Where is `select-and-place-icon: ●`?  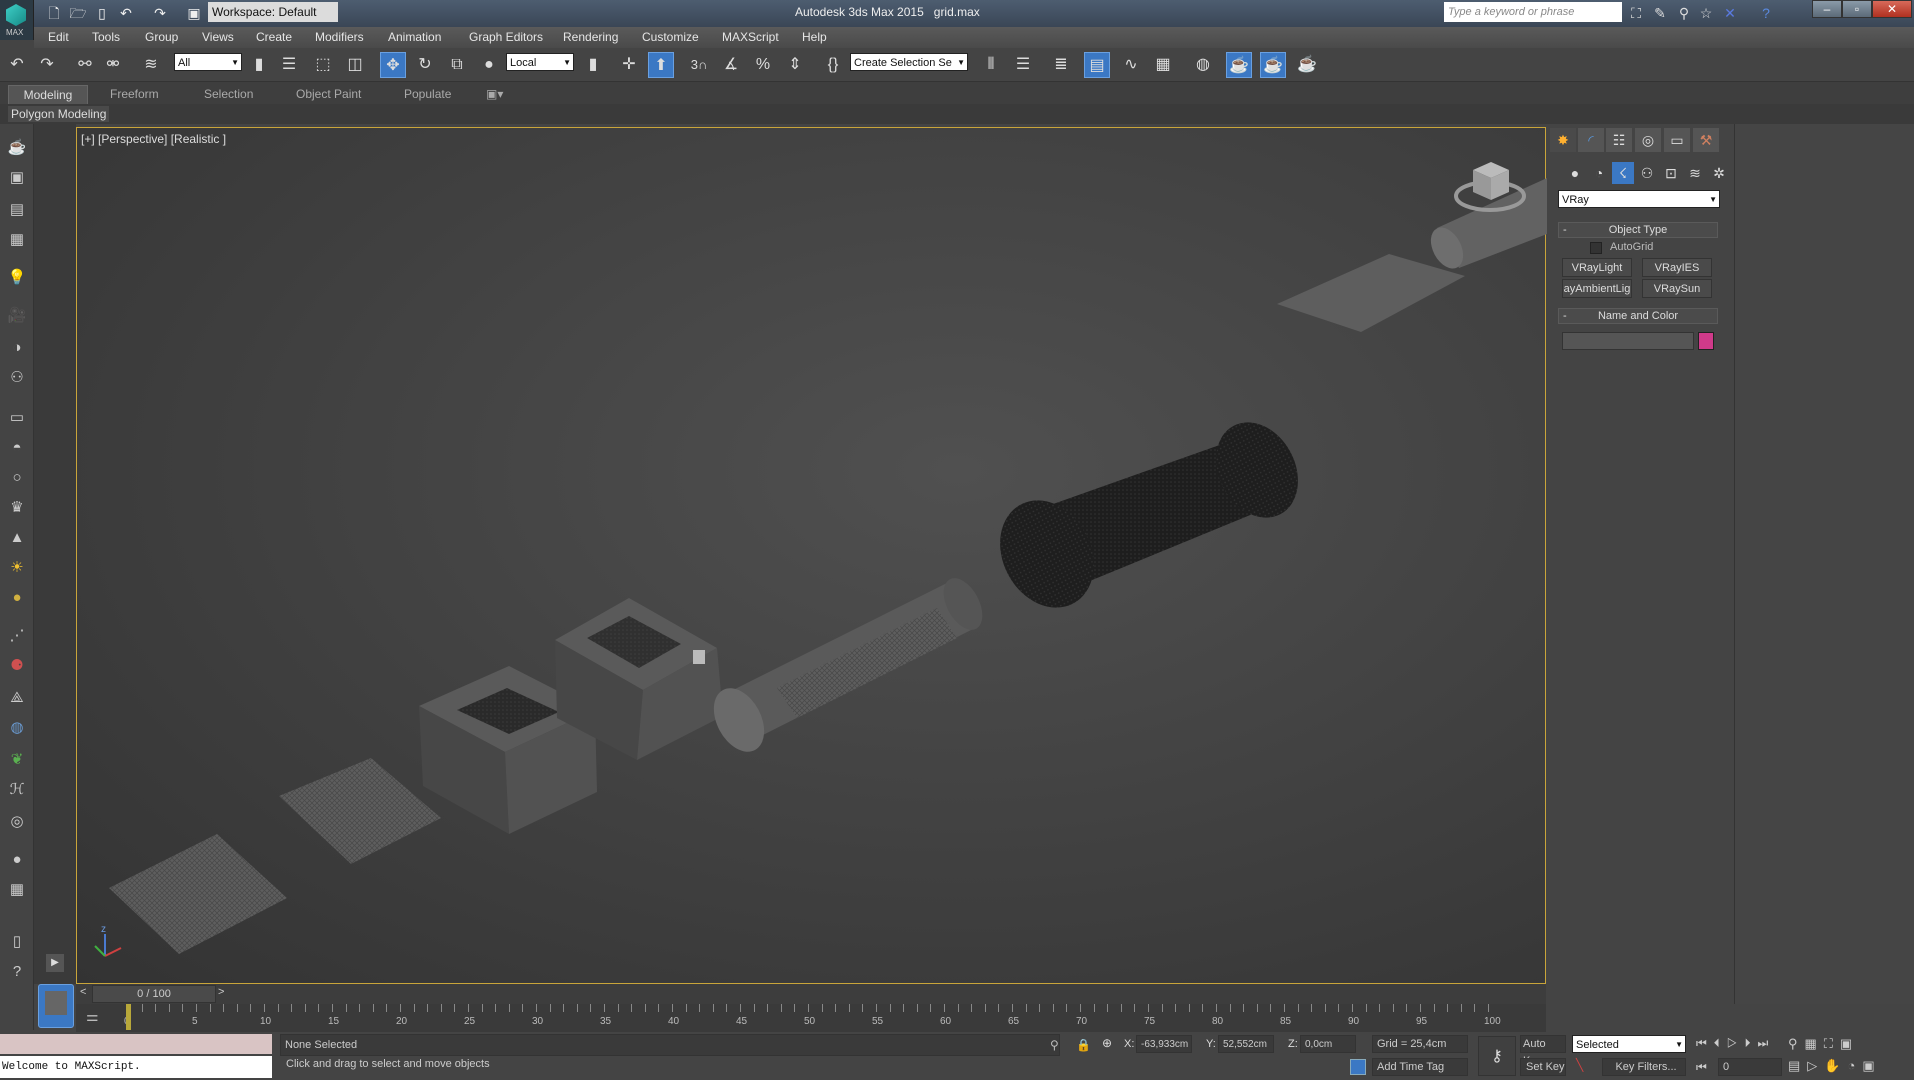 select-and-place-icon: ● is located at coordinates (489, 65).